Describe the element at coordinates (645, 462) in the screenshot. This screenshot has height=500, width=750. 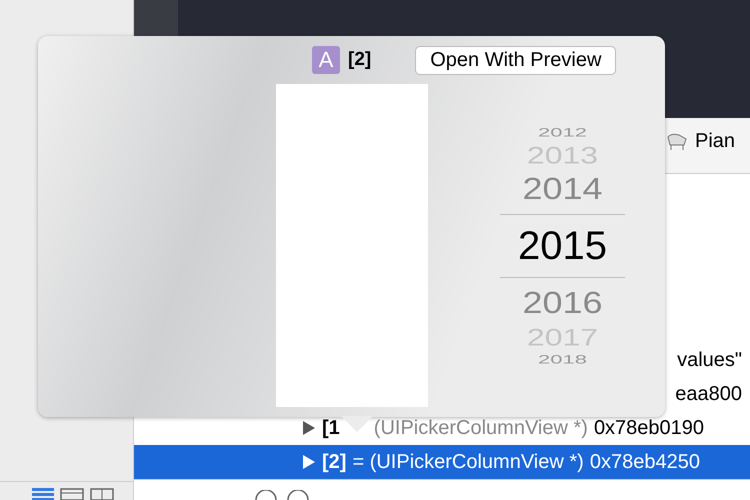
I see `variable-address: 0x78eb4250` at that location.